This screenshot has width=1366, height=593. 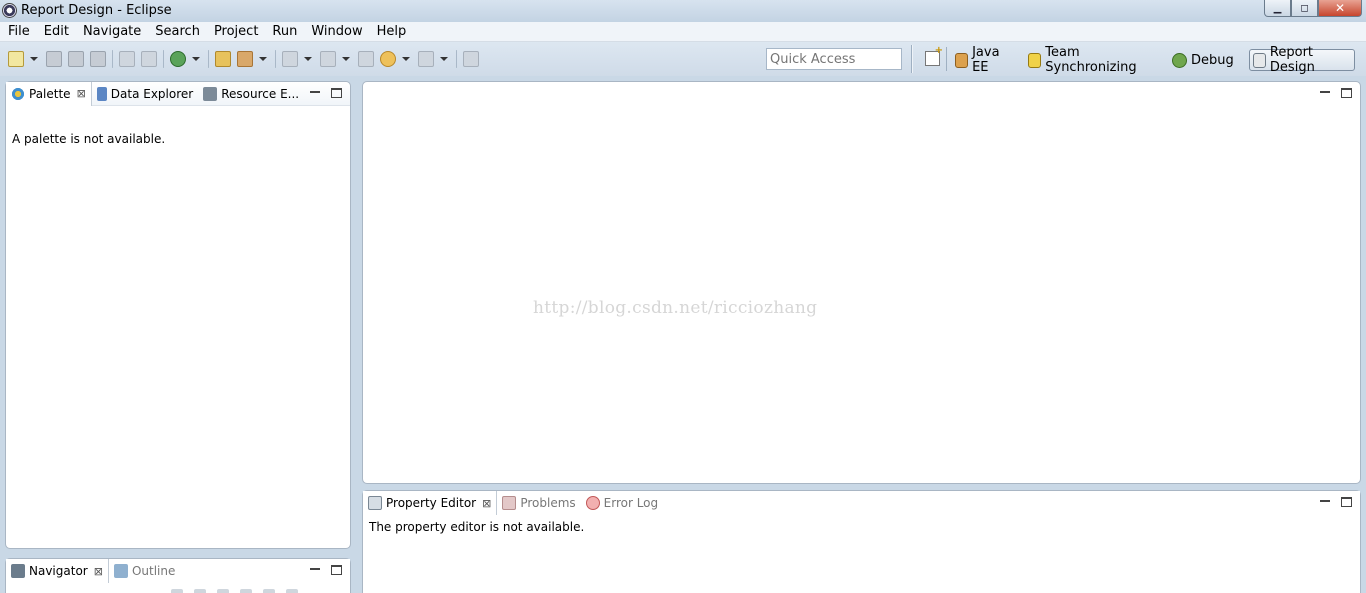 I want to click on menu-help: Help, so click(x=392, y=31).